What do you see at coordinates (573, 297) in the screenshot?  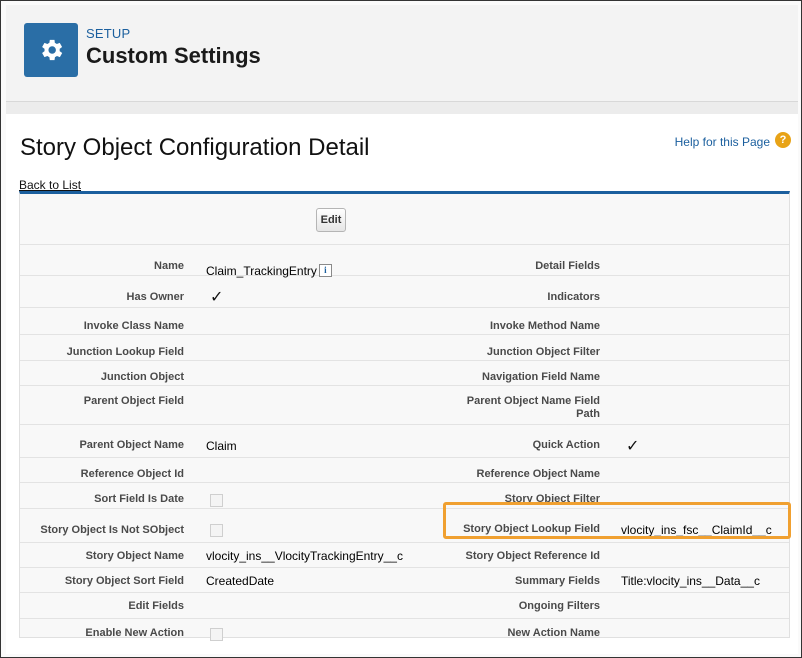 I see `indicators-label: Indicators` at bounding box center [573, 297].